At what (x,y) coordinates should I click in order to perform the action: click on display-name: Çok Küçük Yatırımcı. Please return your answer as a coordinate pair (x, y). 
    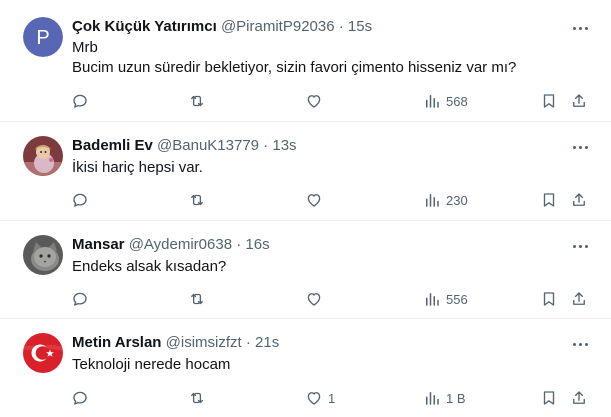
    Looking at the image, I should click on (144, 26).